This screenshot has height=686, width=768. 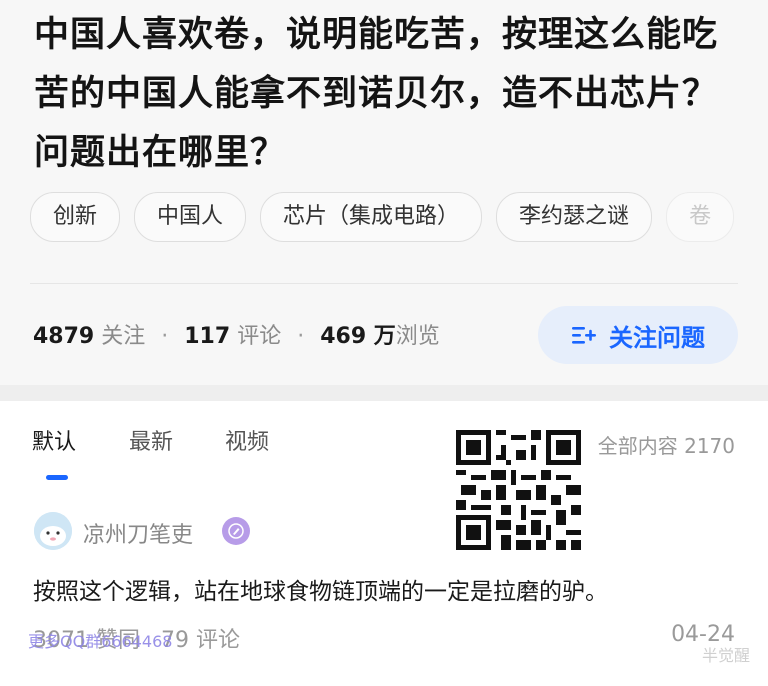 What do you see at coordinates (574, 217) in the screenshot?
I see `topic-chip: 李约瑟之谜` at bounding box center [574, 217].